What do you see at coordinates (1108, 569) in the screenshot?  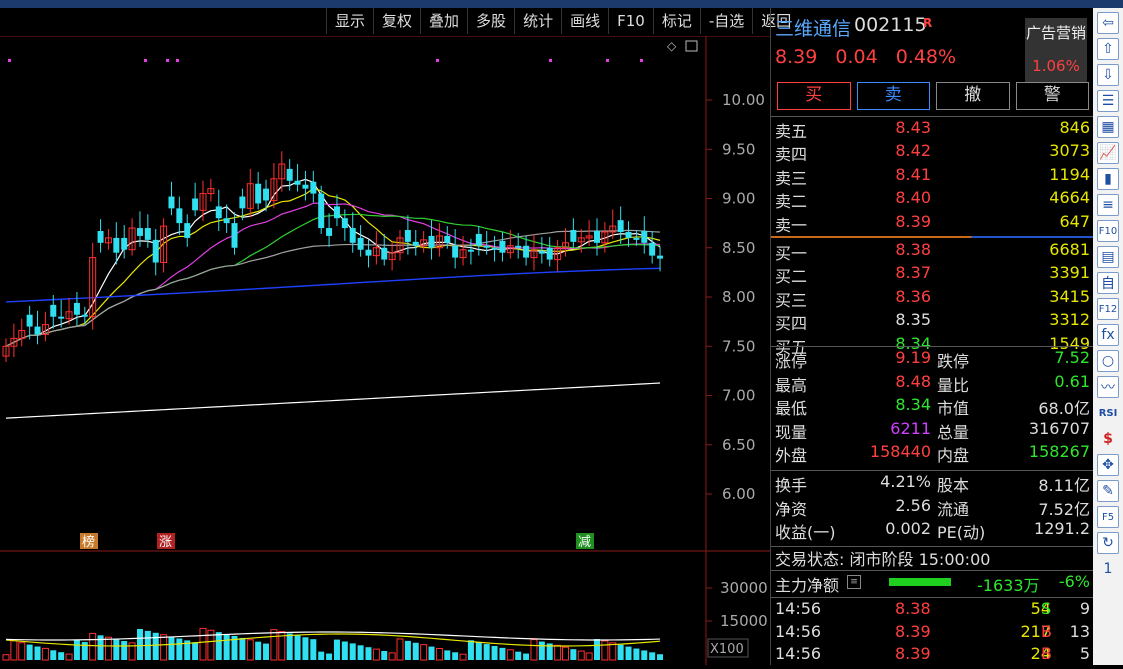 I see `page-icon: 1` at bounding box center [1108, 569].